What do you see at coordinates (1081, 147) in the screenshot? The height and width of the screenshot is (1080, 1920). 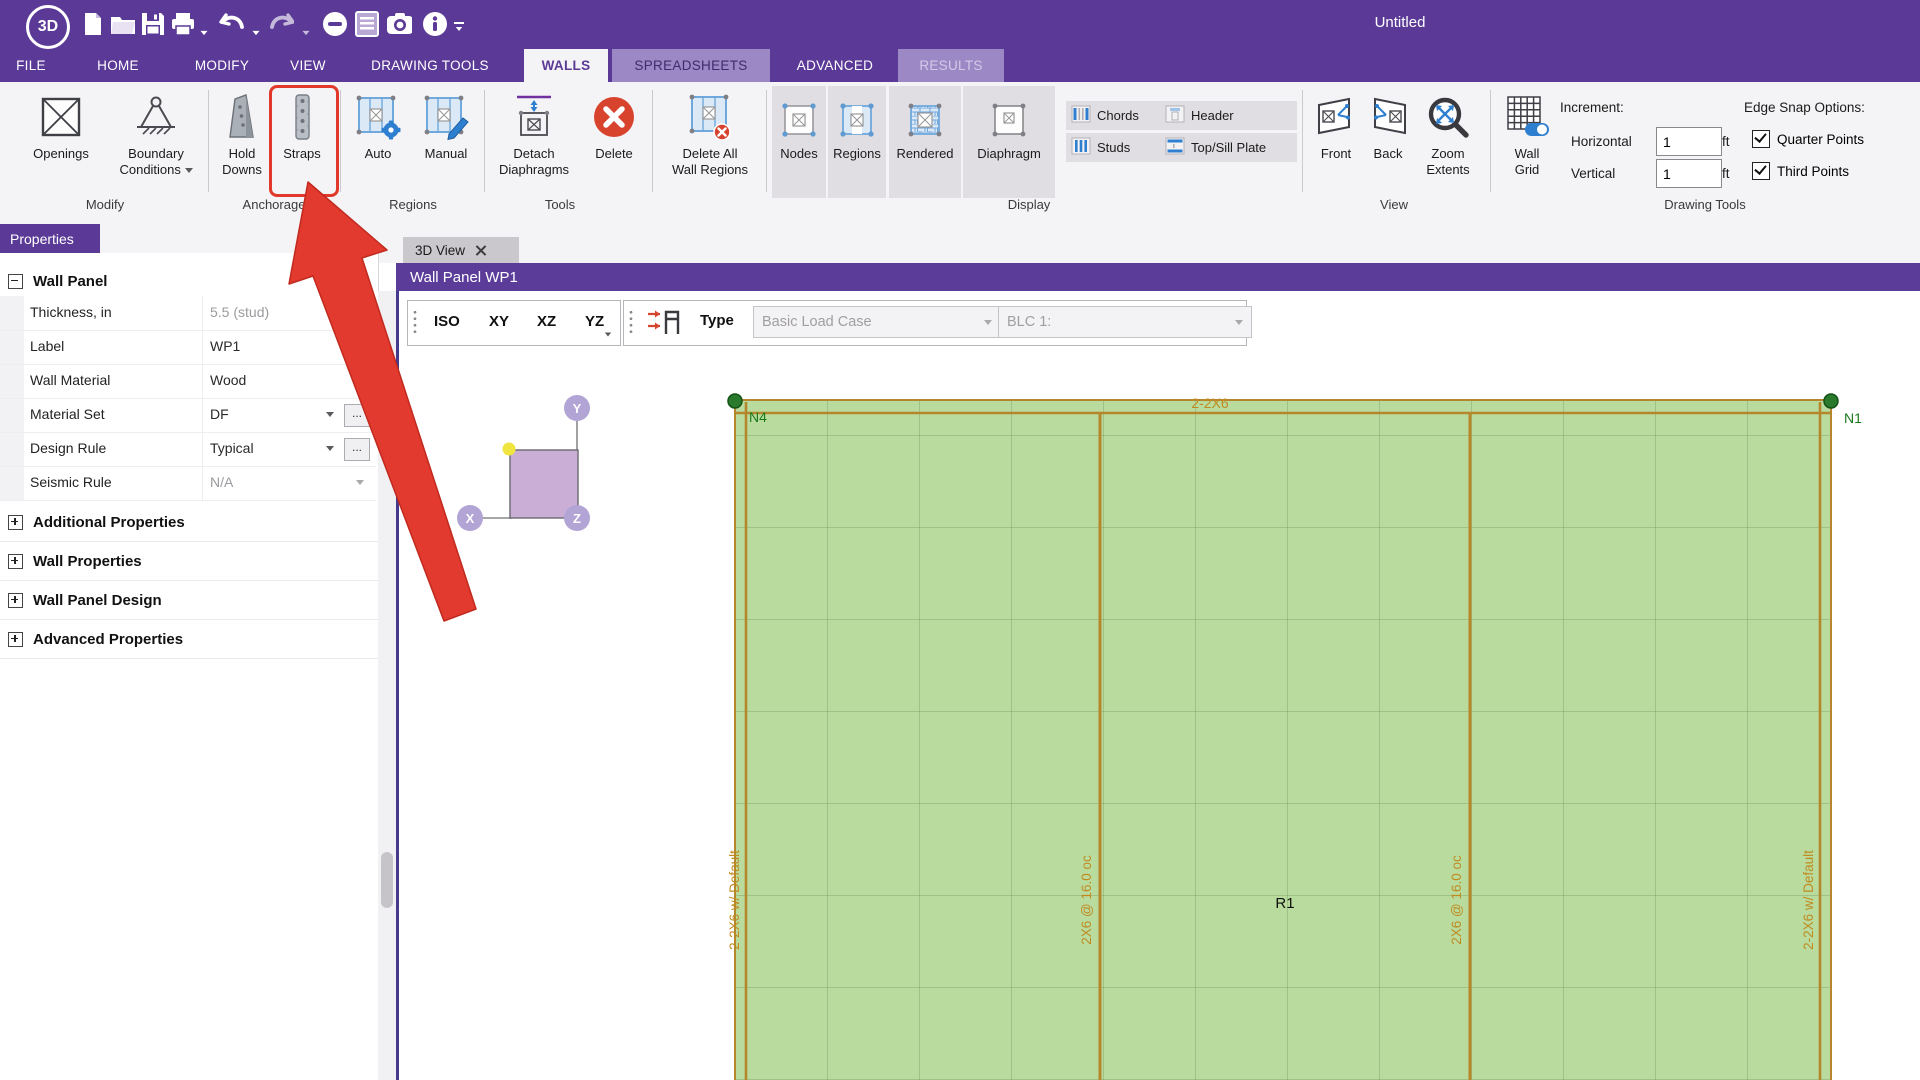 I see `studs-icon` at bounding box center [1081, 147].